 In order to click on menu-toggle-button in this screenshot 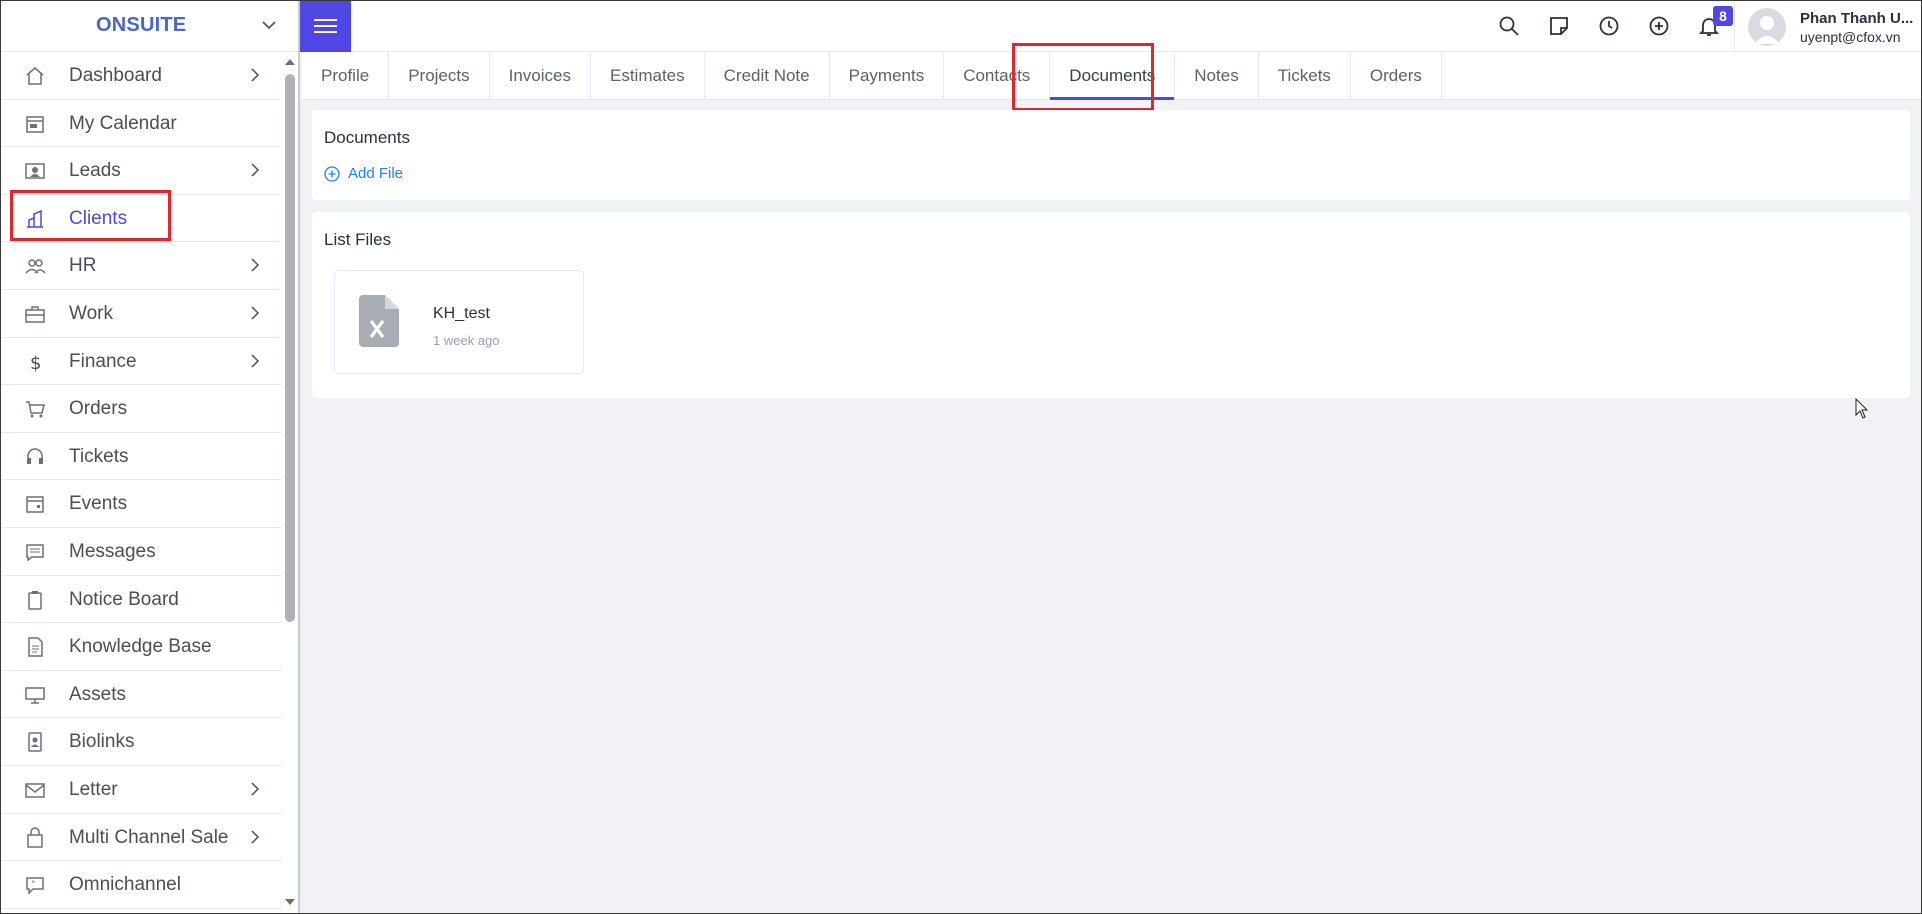, I will do `click(325, 26)`.